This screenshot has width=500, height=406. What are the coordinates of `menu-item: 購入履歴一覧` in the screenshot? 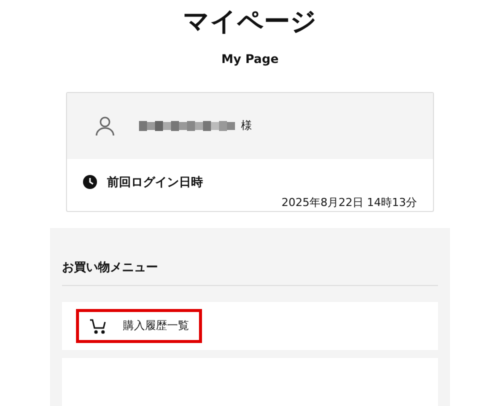 It's located at (250, 326).